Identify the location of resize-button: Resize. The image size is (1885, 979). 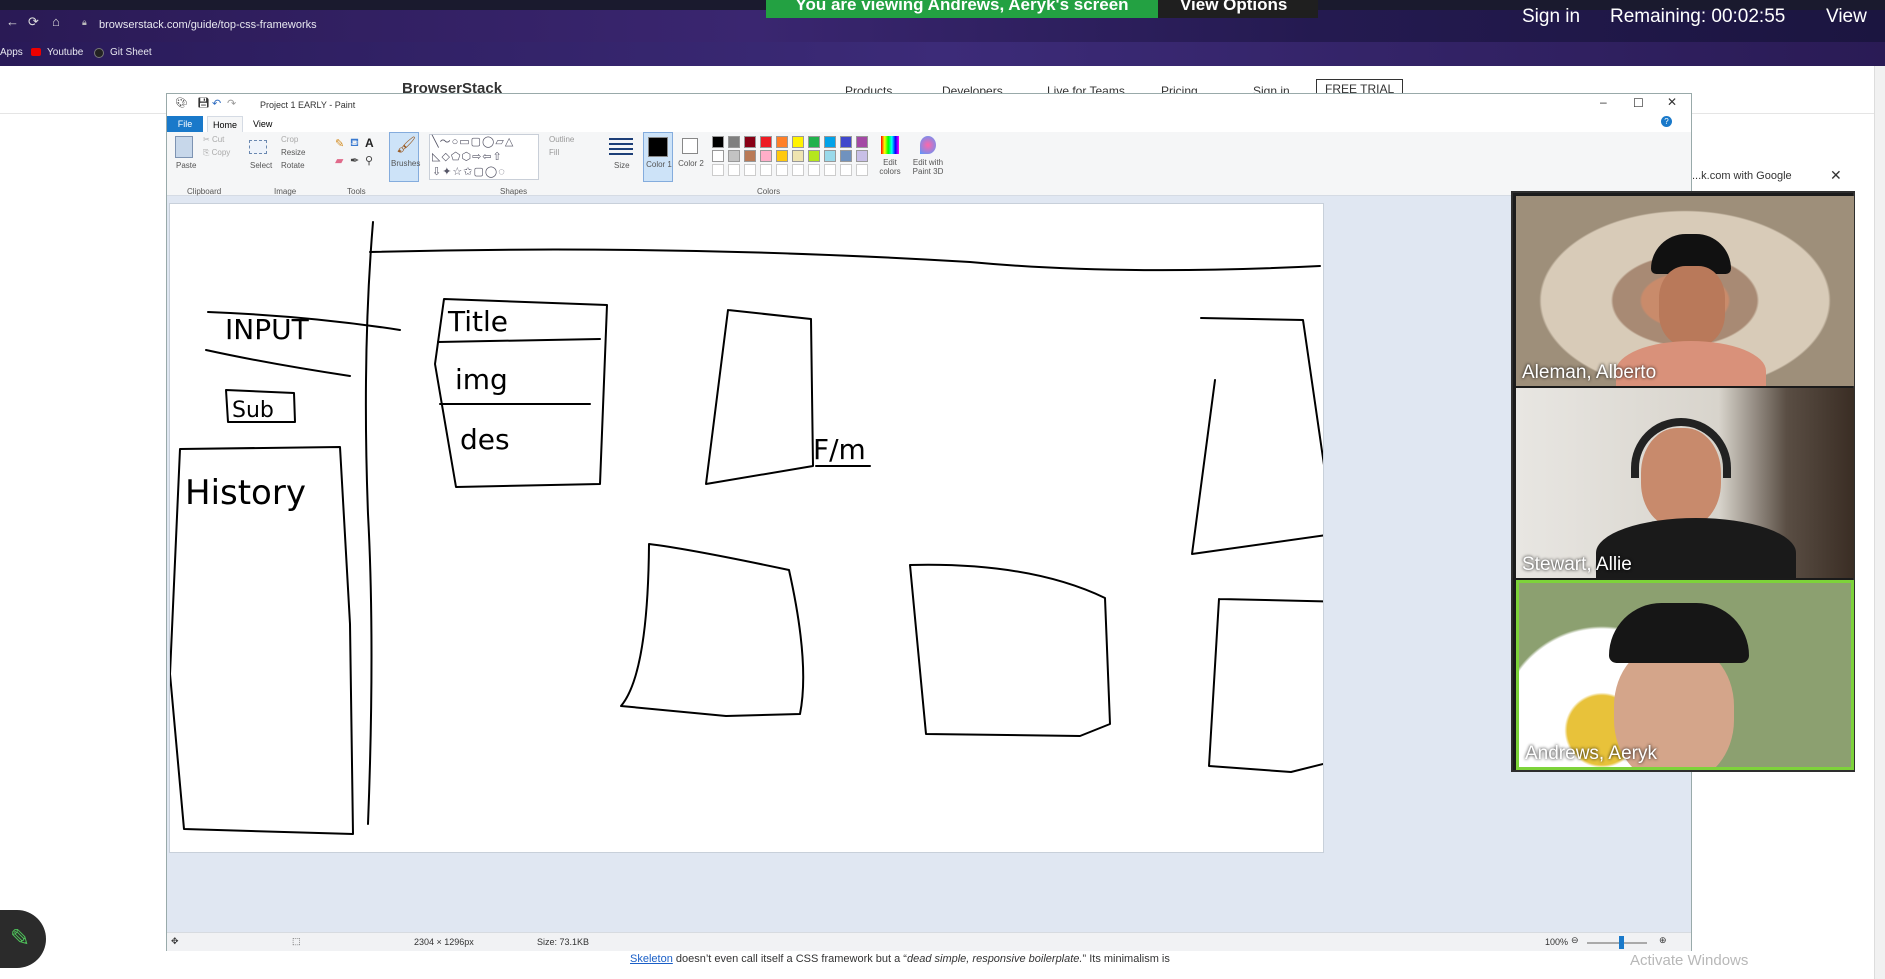
(293, 152).